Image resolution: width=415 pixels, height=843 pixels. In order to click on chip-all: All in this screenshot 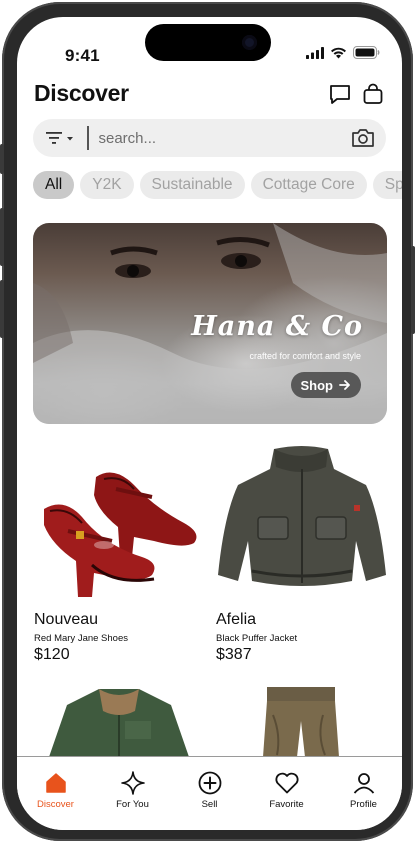, I will do `click(54, 185)`.